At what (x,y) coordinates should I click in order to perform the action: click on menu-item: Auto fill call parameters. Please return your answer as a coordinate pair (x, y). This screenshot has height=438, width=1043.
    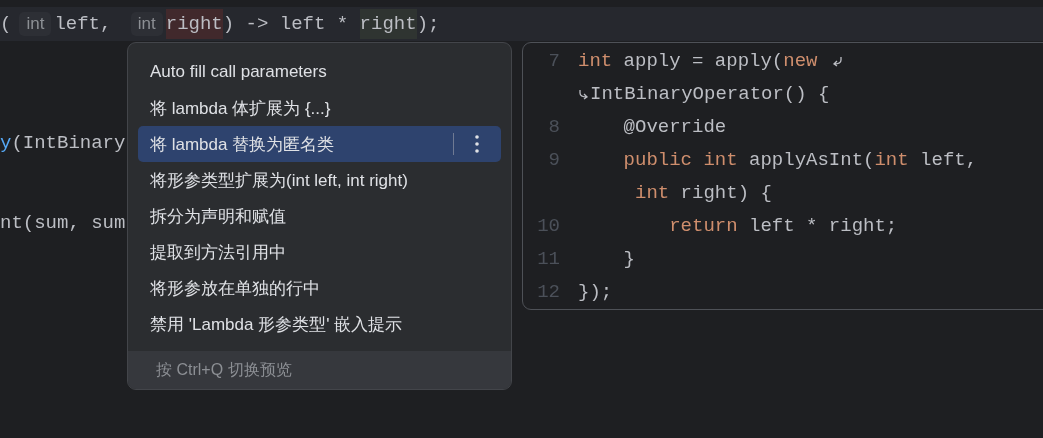
    Looking at the image, I should click on (319, 72).